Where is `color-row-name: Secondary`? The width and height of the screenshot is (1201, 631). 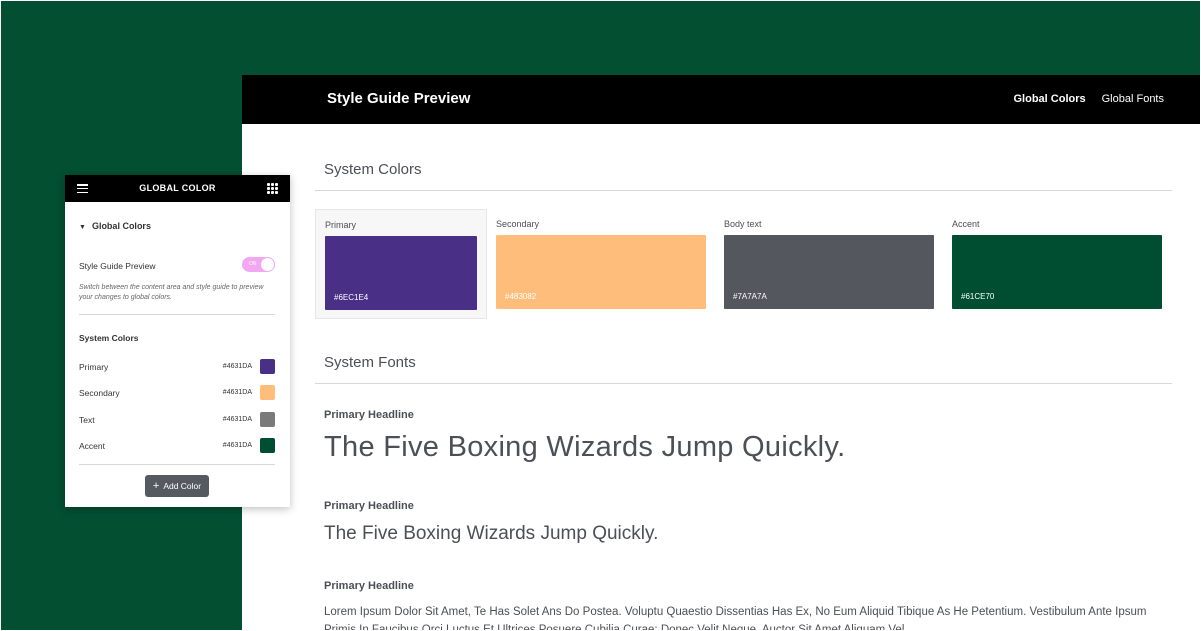 color-row-name: Secondary is located at coordinates (99, 393).